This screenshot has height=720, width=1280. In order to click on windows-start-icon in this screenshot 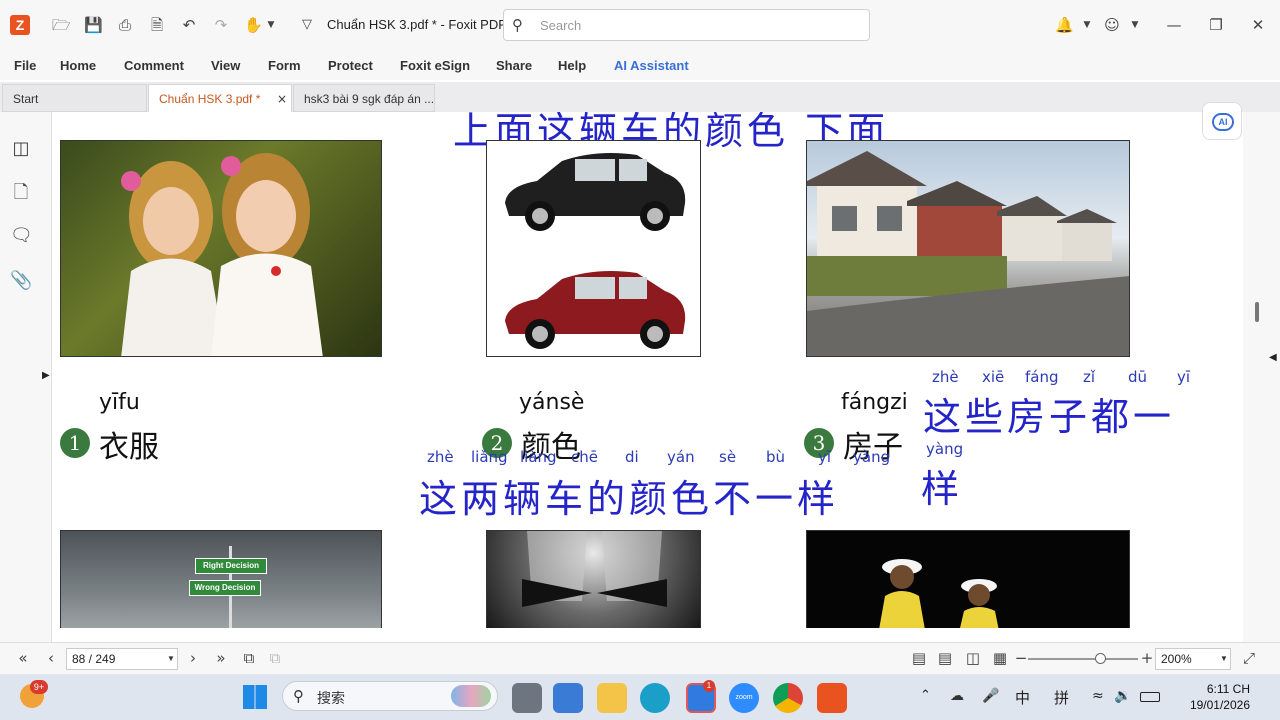, I will do `click(255, 697)`.